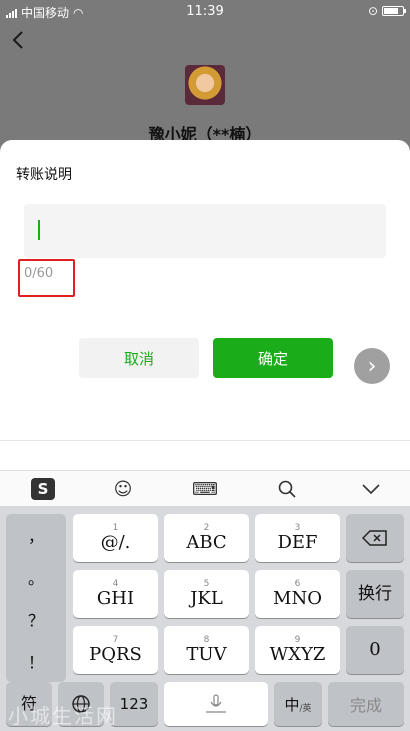 This screenshot has width=410, height=731. I want to click on key-7: 7 PQRS, so click(115, 650).